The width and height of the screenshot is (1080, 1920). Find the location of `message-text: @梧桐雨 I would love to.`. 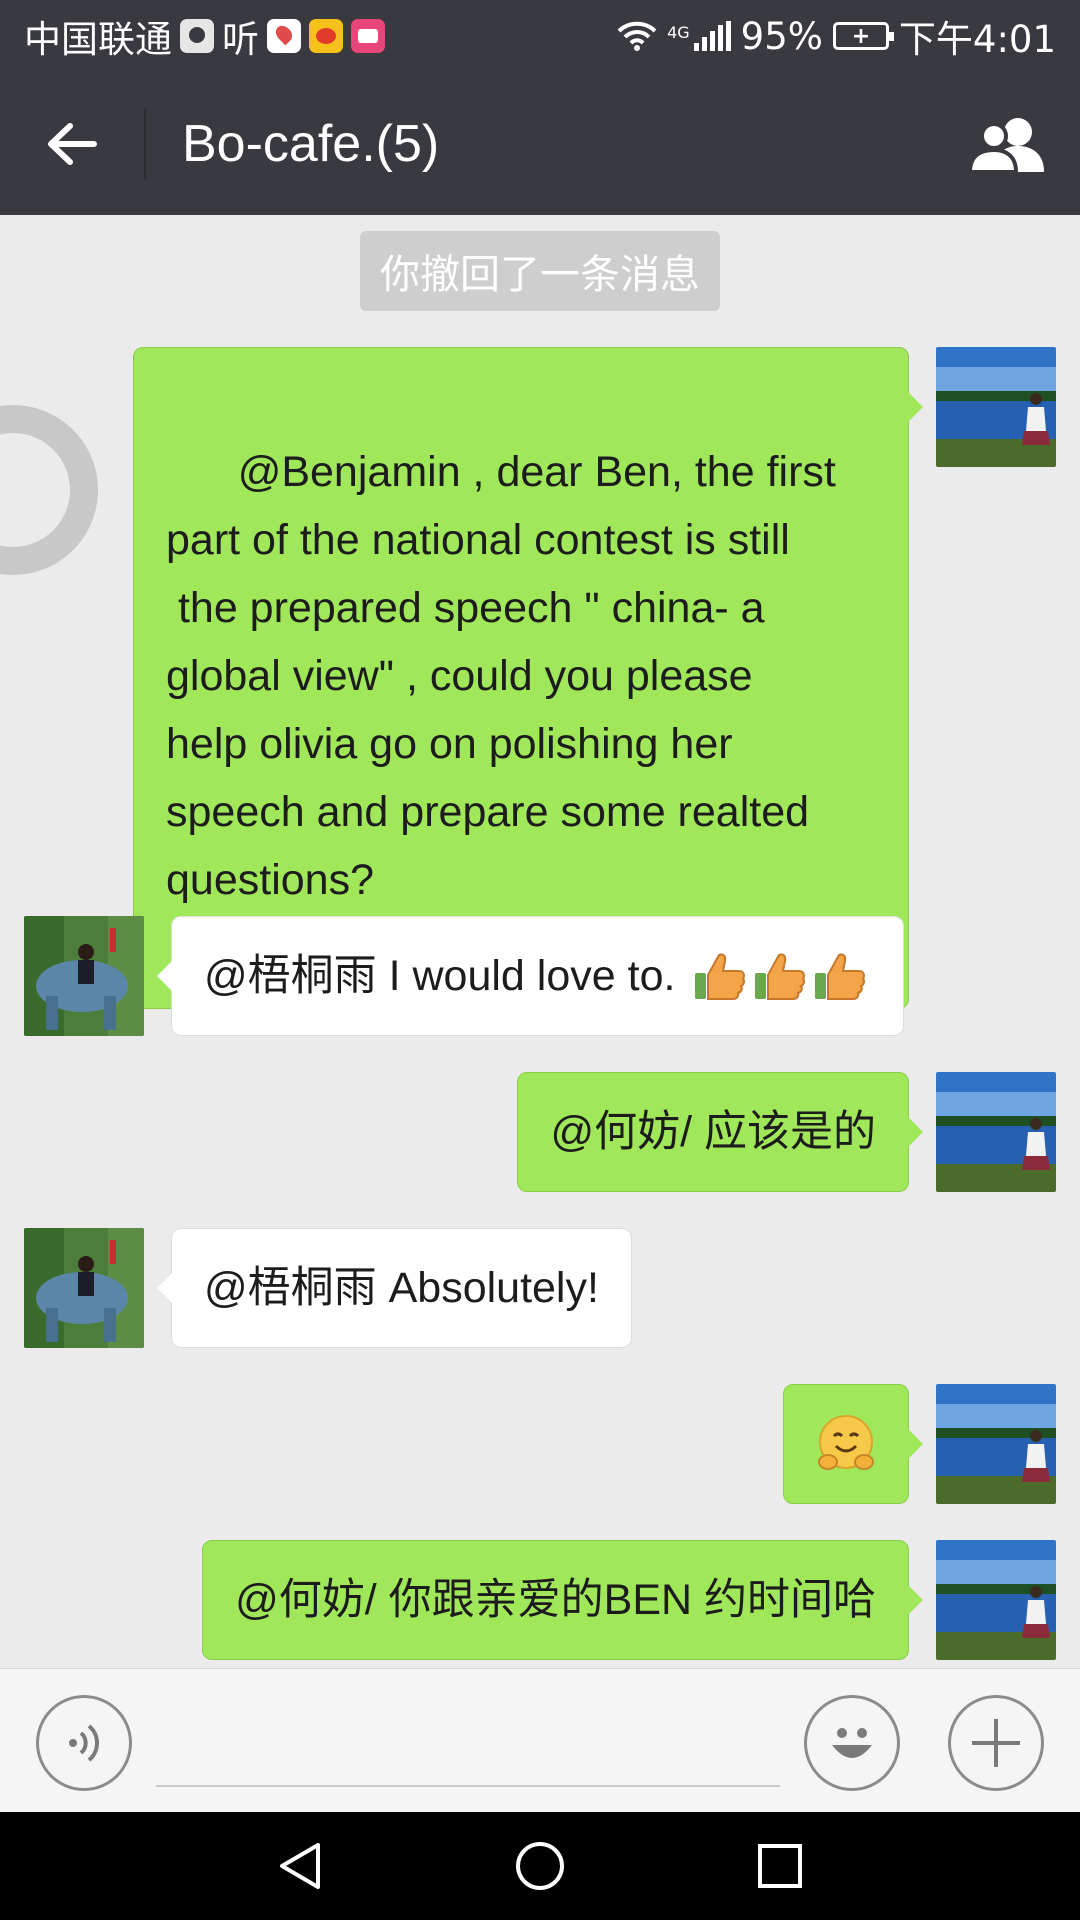

message-text: @梧桐雨 I would love to. is located at coordinates (440, 976).